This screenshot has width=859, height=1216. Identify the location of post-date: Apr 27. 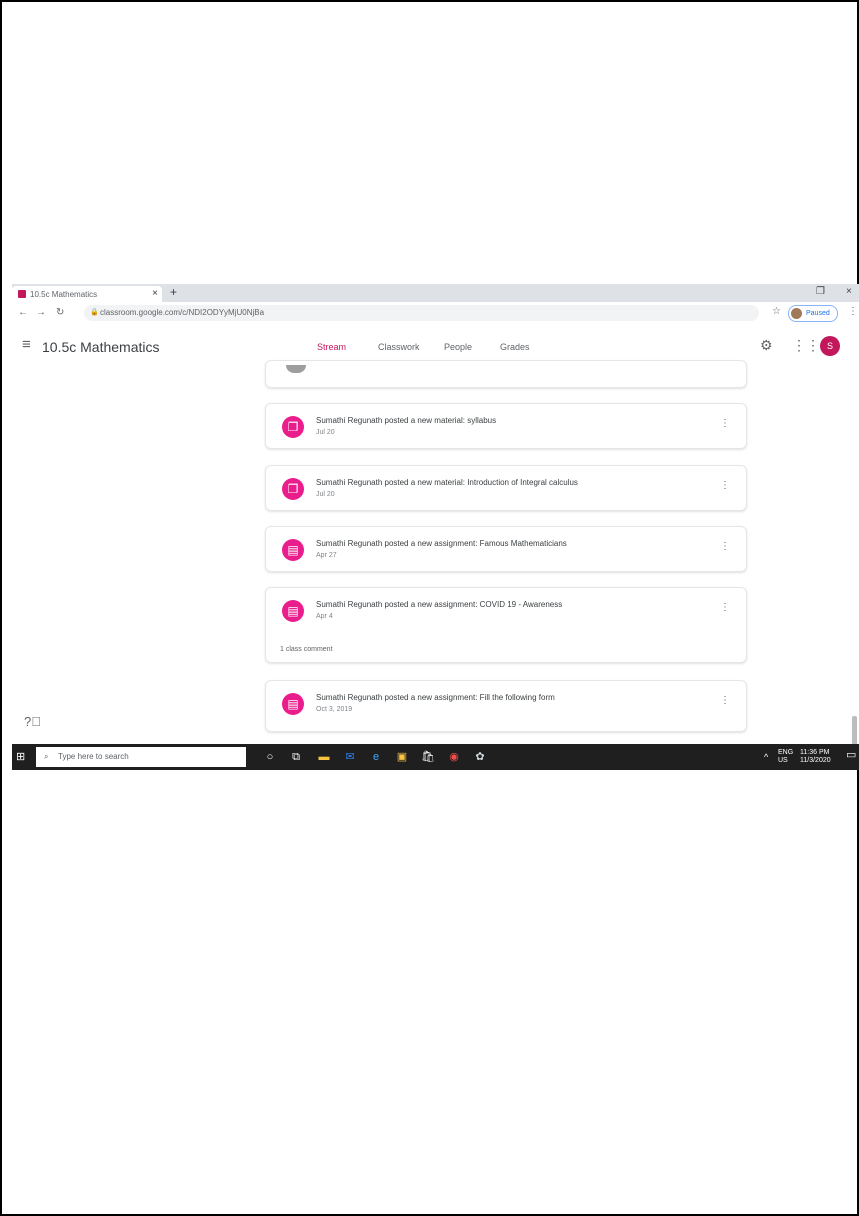
(326, 555).